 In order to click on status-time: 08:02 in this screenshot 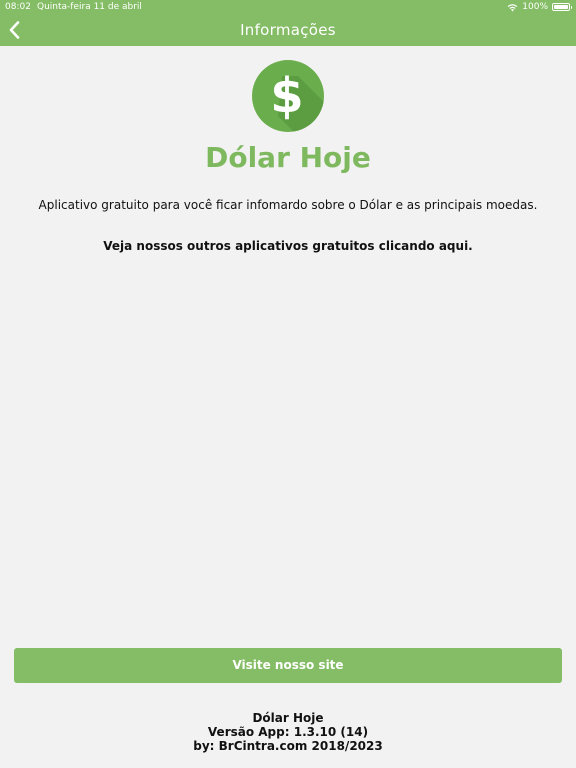, I will do `click(18, 7)`.